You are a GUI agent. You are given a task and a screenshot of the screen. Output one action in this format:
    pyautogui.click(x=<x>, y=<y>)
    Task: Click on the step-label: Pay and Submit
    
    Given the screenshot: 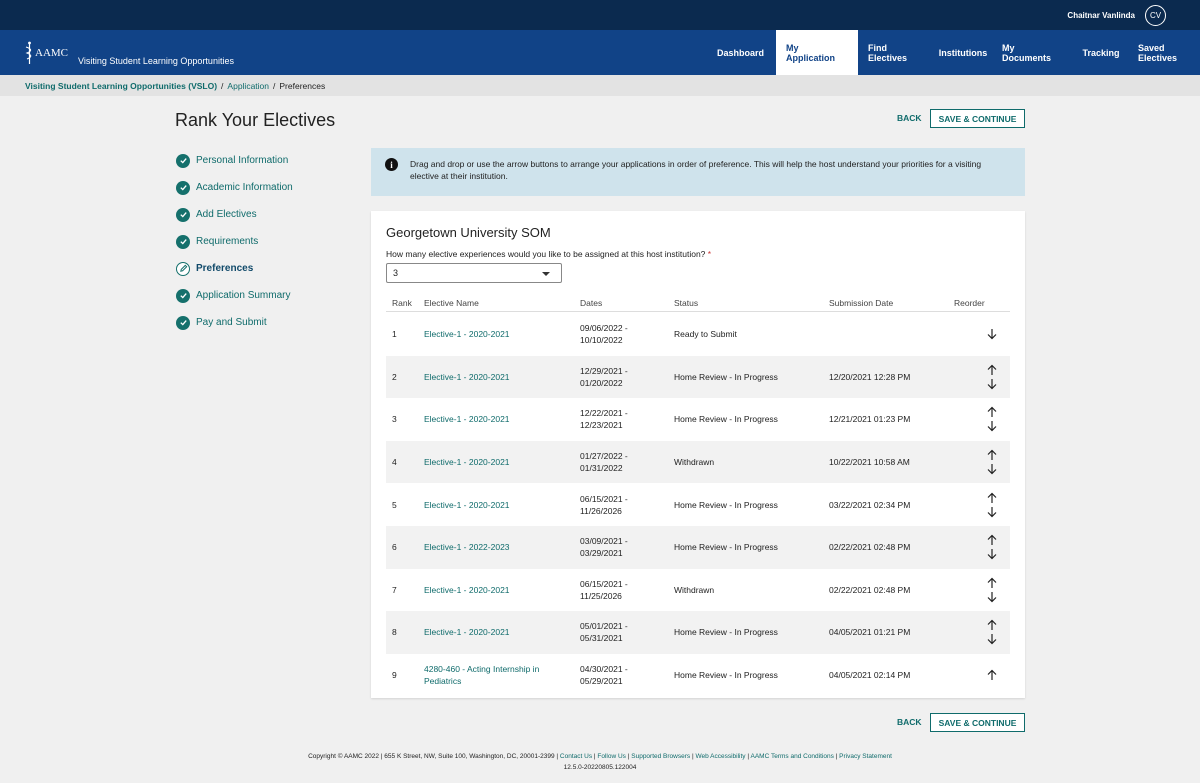 What is the action you would take?
    pyautogui.click(x=231, y=322)
    